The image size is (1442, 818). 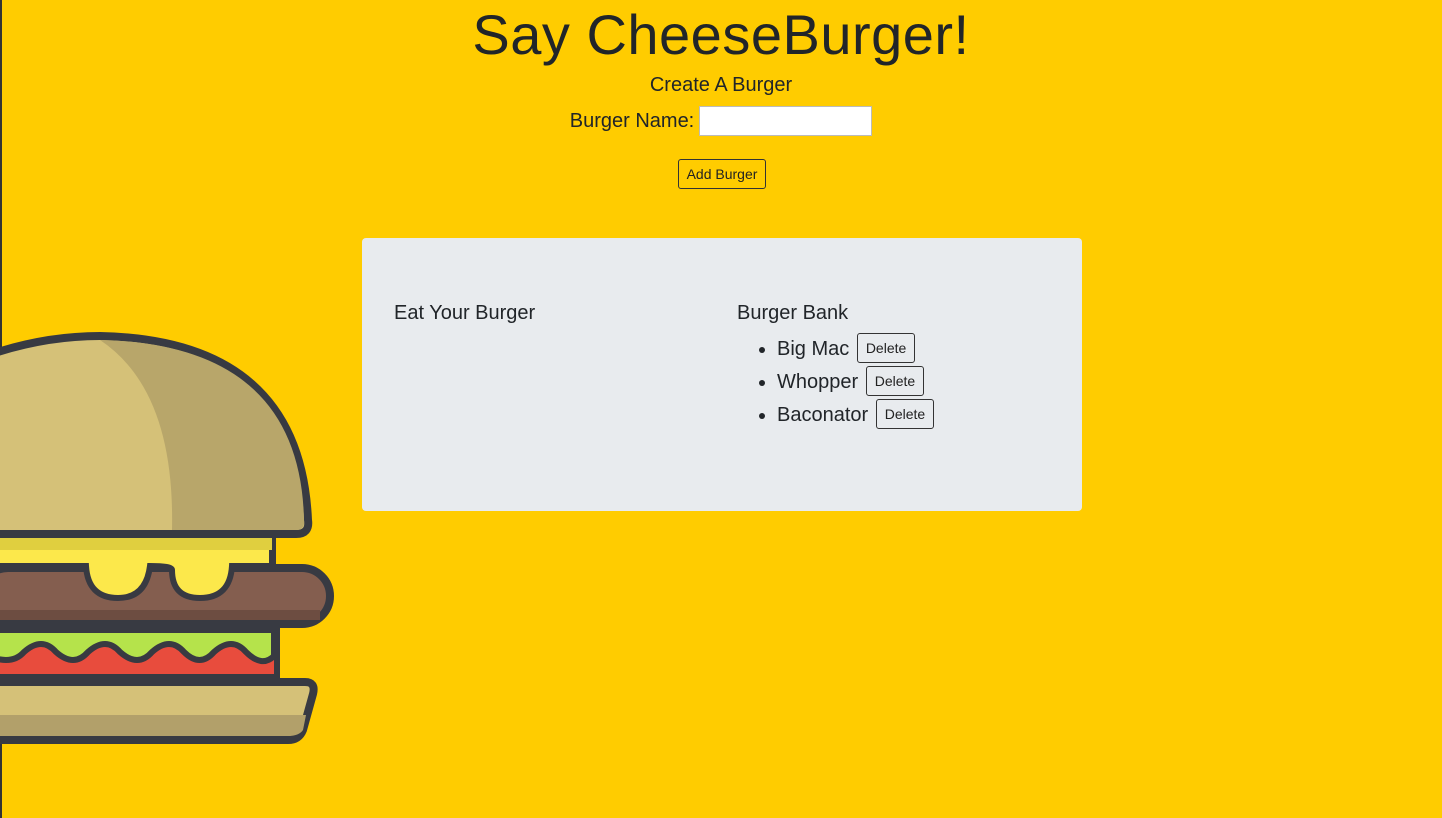 What do you see at coordinates (465, 313) in the screenshot?
I see `eat-your-burger-heading: Eat Your Burger` at bounding box center [465, 313].